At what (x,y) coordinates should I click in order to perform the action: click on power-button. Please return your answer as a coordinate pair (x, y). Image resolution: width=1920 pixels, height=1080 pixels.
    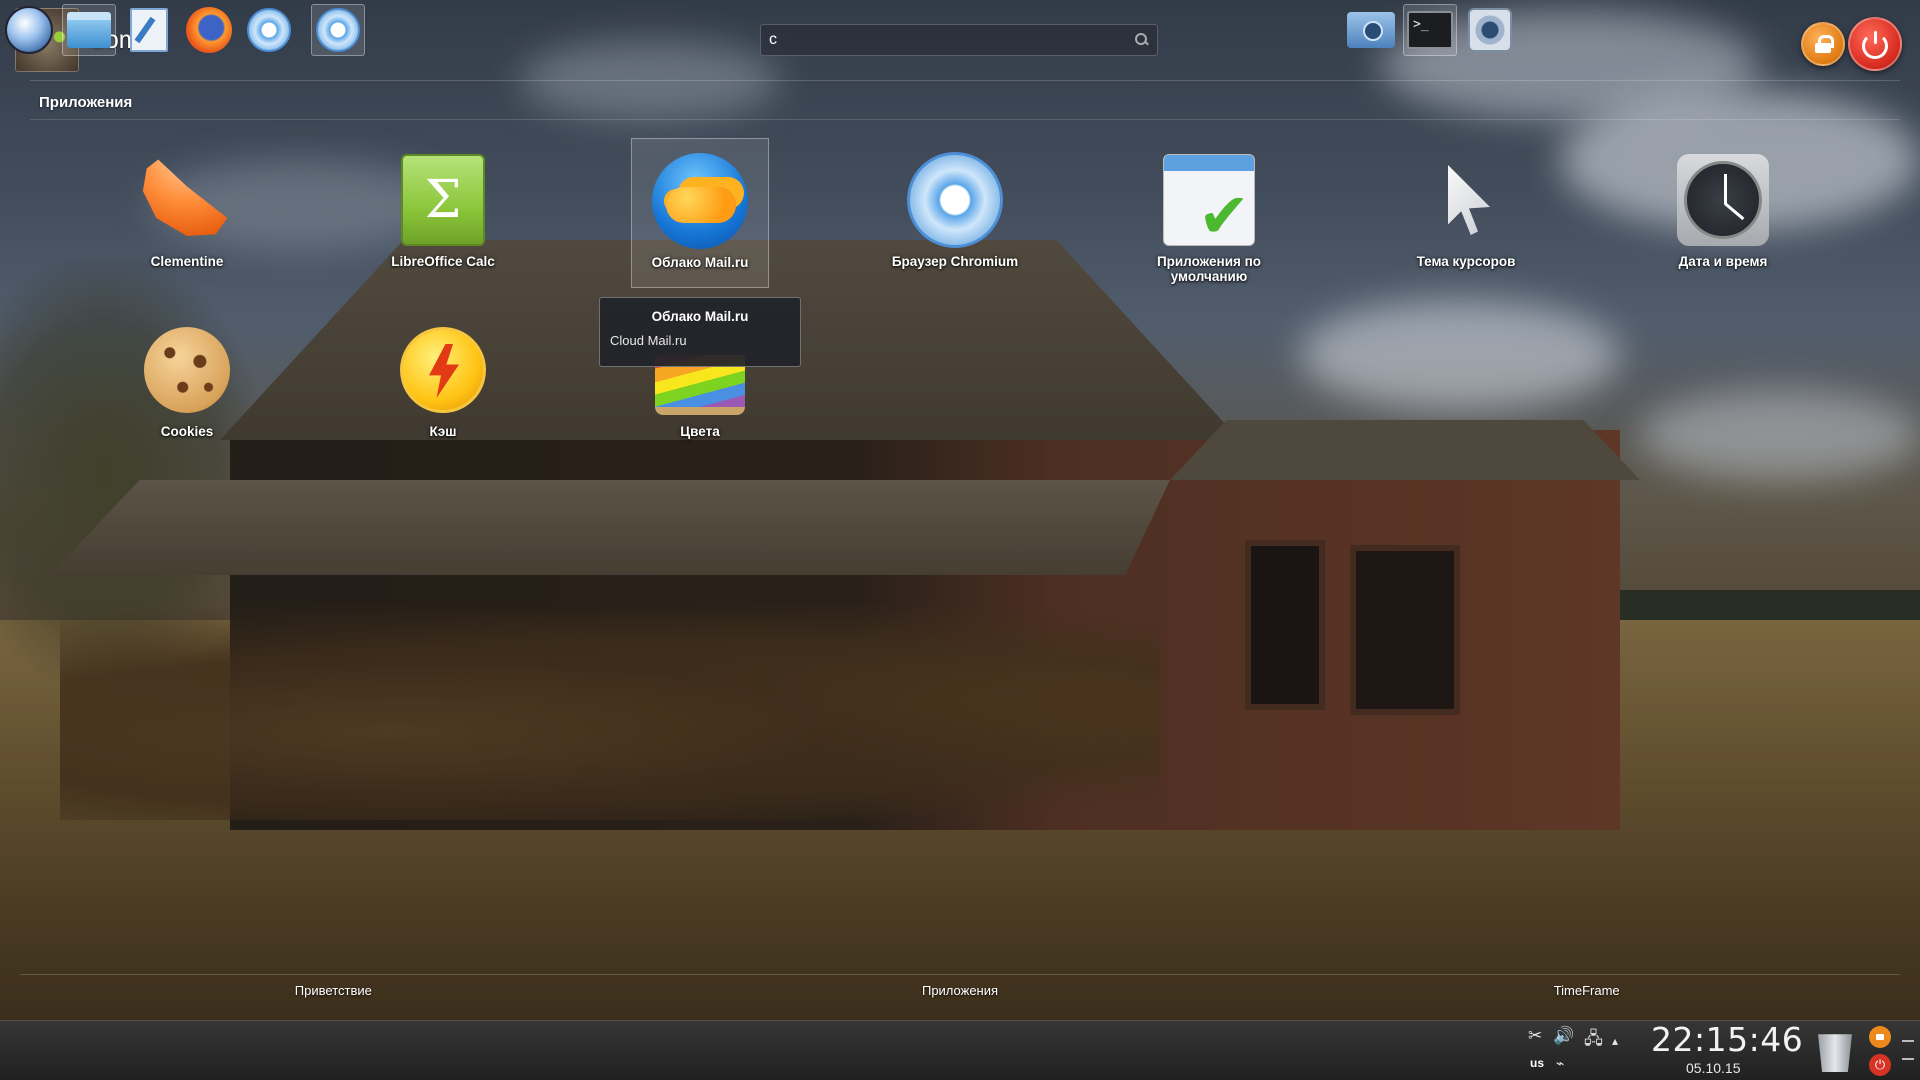
    Looking at the image, I should click on (1875, 44).